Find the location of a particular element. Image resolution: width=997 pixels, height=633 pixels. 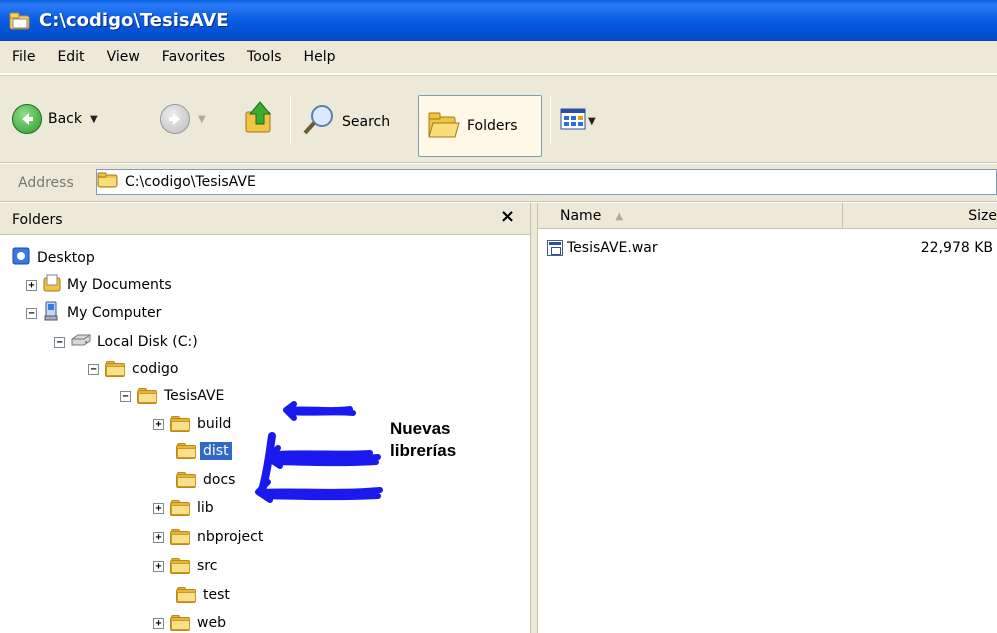

search-label: Search is located at coordinates (366, 122).